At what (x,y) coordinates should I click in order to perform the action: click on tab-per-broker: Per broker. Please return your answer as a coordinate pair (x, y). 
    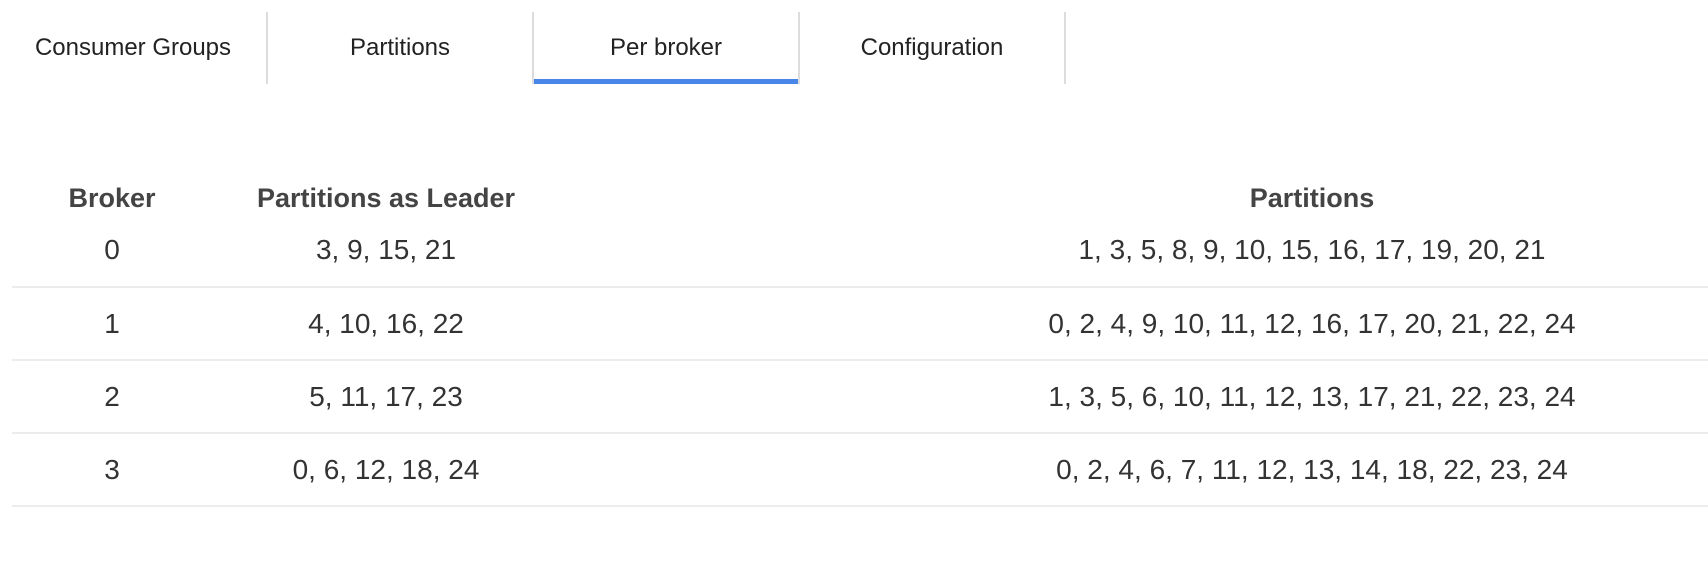
    Looking at the image, I should click on (666, 48).